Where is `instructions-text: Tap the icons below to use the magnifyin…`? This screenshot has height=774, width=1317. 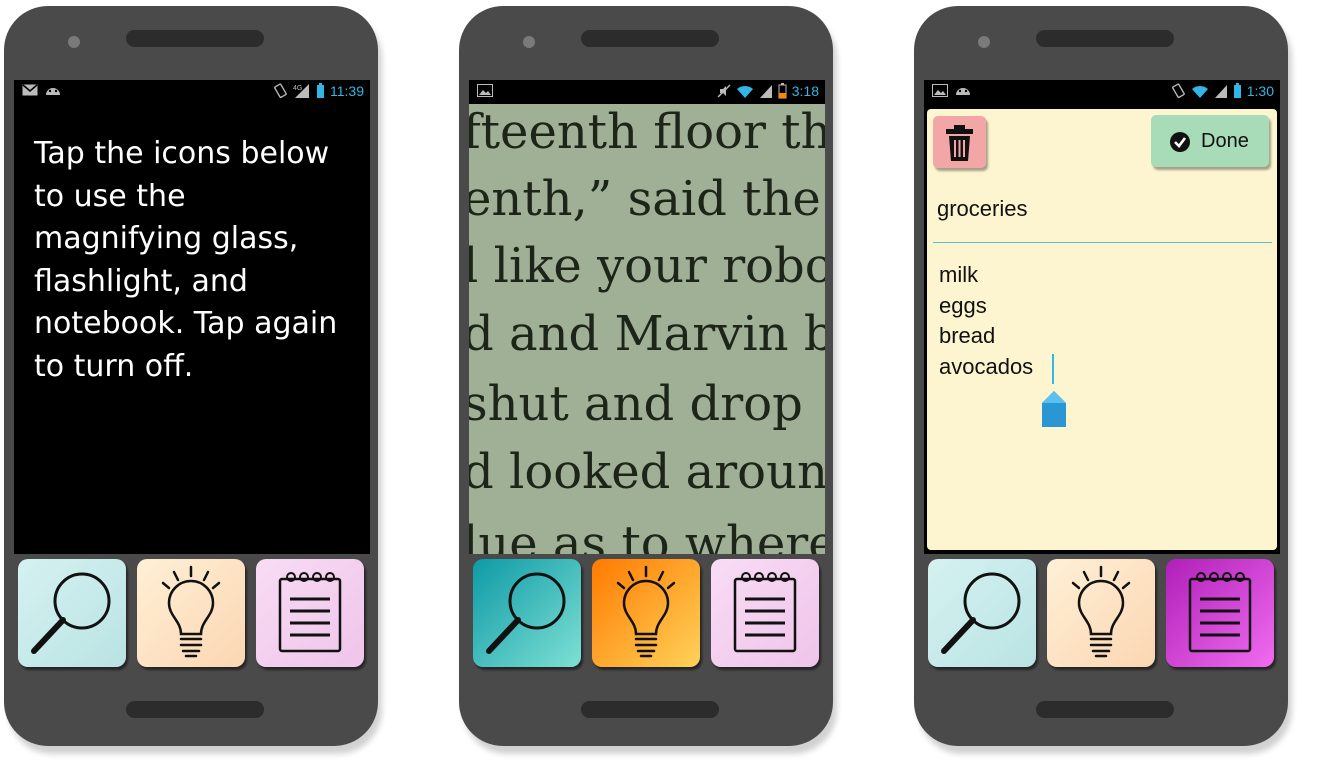 instructions-text: Tap the icons below to use the magnifyin… is located at coordinates (186, 260).